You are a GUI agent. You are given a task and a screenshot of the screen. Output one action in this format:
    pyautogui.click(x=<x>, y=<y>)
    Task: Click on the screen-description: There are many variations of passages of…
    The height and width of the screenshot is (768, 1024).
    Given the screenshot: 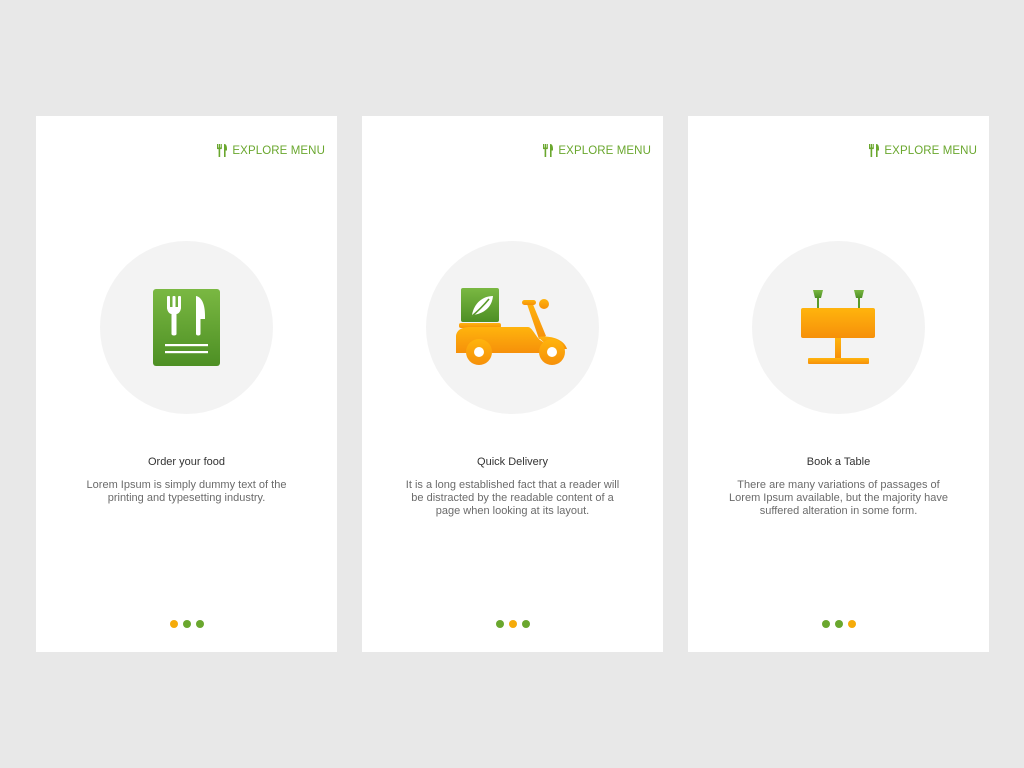 What is the action you would take?
    pyautogui.click(x=838, y=498)
    